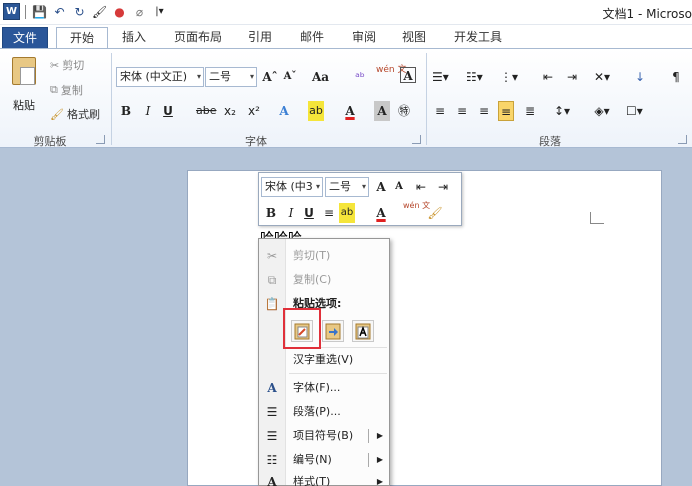  Describe the element at coordinates (478, 38) in the screenshot. I see `tab-developer: 开发工具` at that location.